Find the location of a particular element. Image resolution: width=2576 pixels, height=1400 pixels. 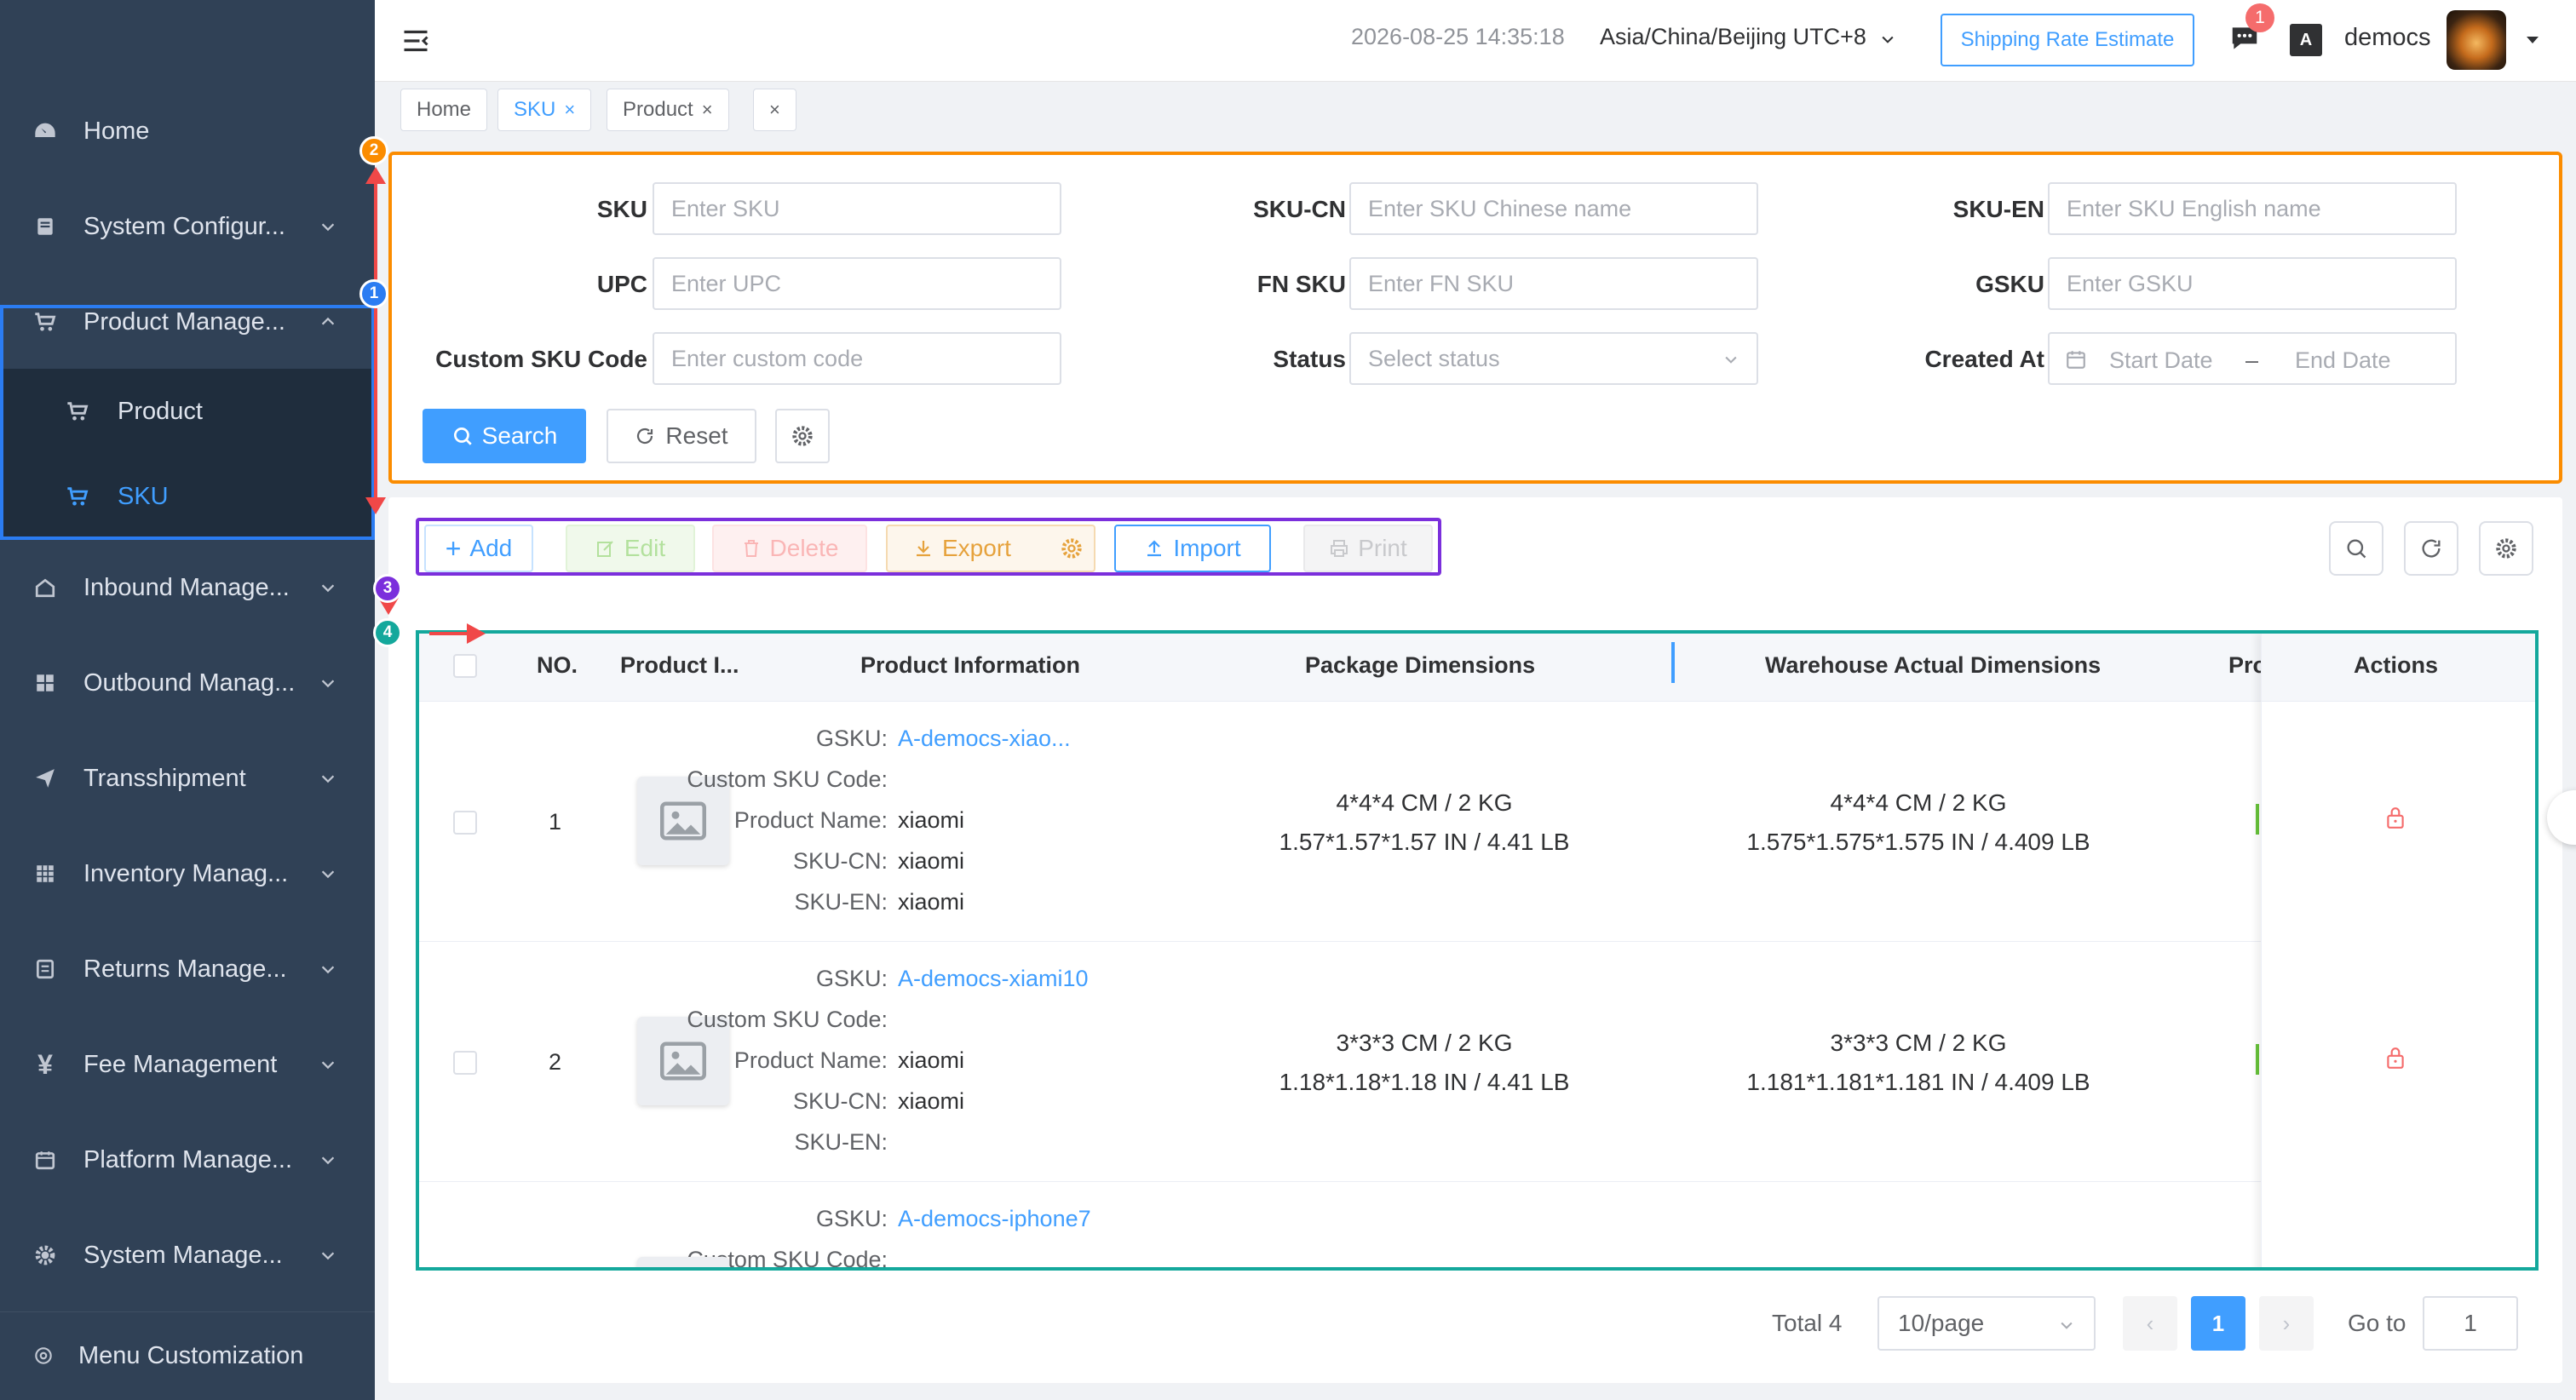

table-refresh-button is located at coordinates (2431, 548).